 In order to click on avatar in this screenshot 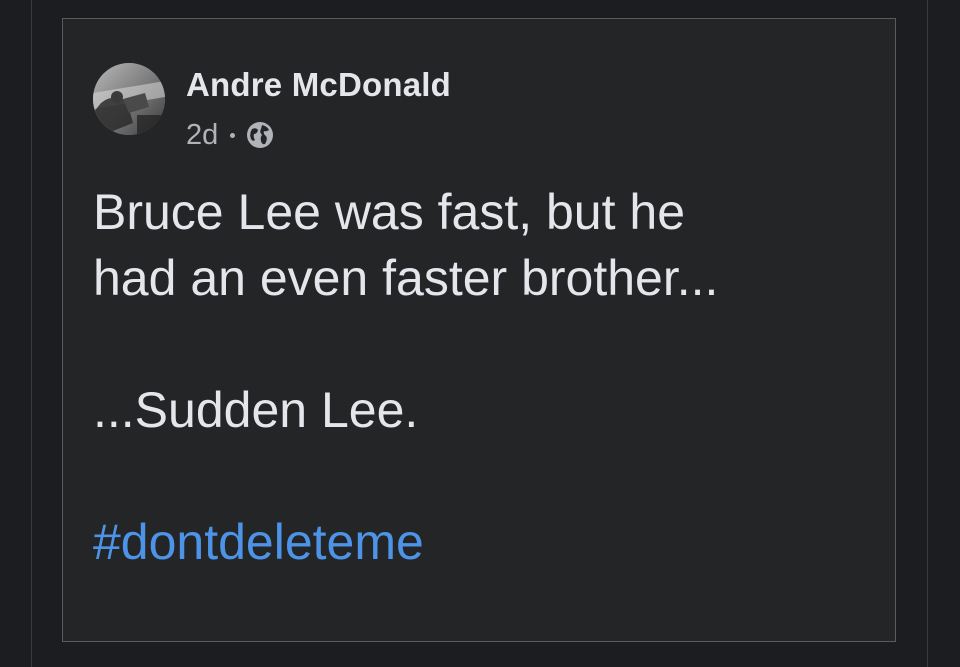, I will do `click(129, 99)`.